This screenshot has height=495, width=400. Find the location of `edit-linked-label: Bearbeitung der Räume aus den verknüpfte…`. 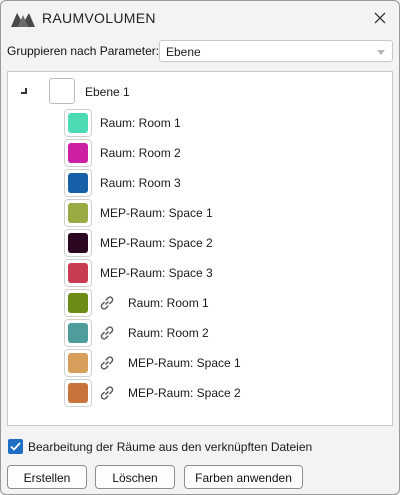

edit-linked-label: Bearbeitung der Räume aus den verknüpfte… is located at coordinates (170, 447).